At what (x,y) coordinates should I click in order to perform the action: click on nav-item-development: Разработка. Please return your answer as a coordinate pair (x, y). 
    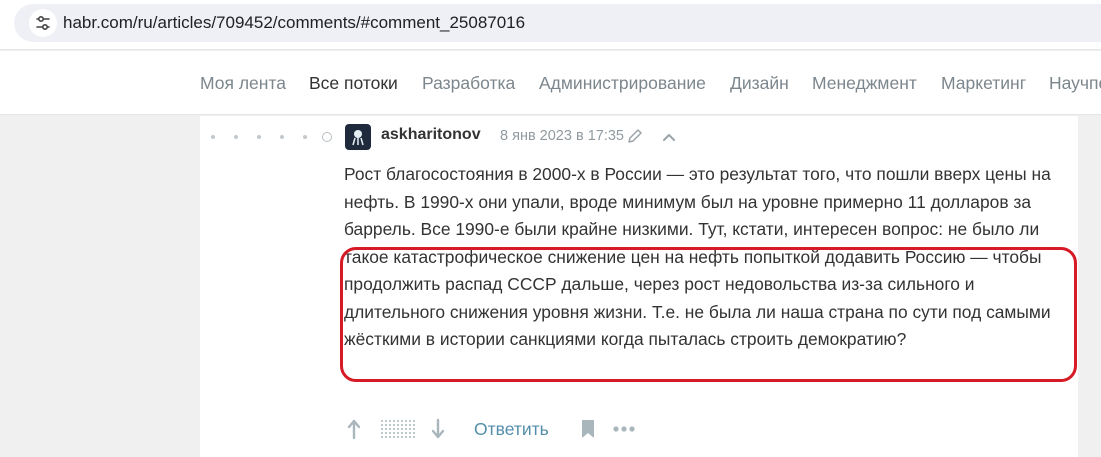
    Looking at the image, I should click on (468, 83).